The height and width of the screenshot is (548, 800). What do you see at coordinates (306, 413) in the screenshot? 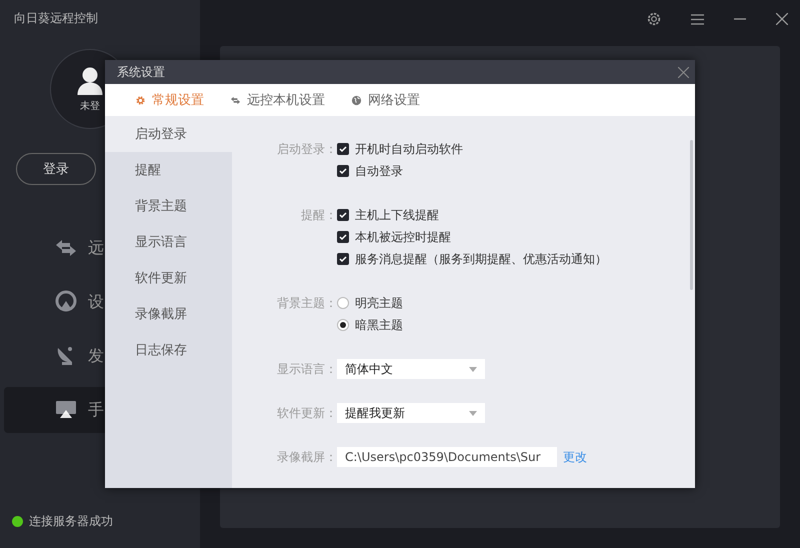
I see `setting-label: 软件更新：` at bounding box center [306, 413].